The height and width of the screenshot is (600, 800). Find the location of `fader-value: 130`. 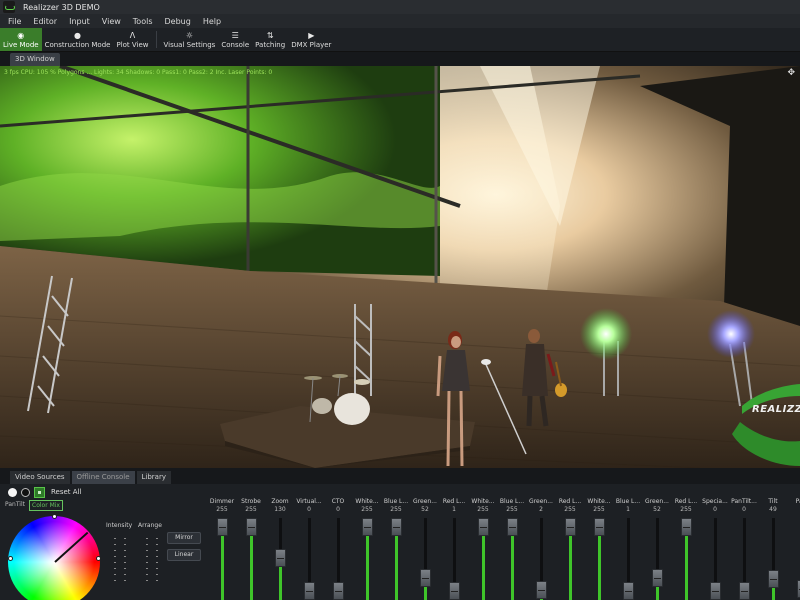

fader-value: 130 is located at coordinates (280, 509).